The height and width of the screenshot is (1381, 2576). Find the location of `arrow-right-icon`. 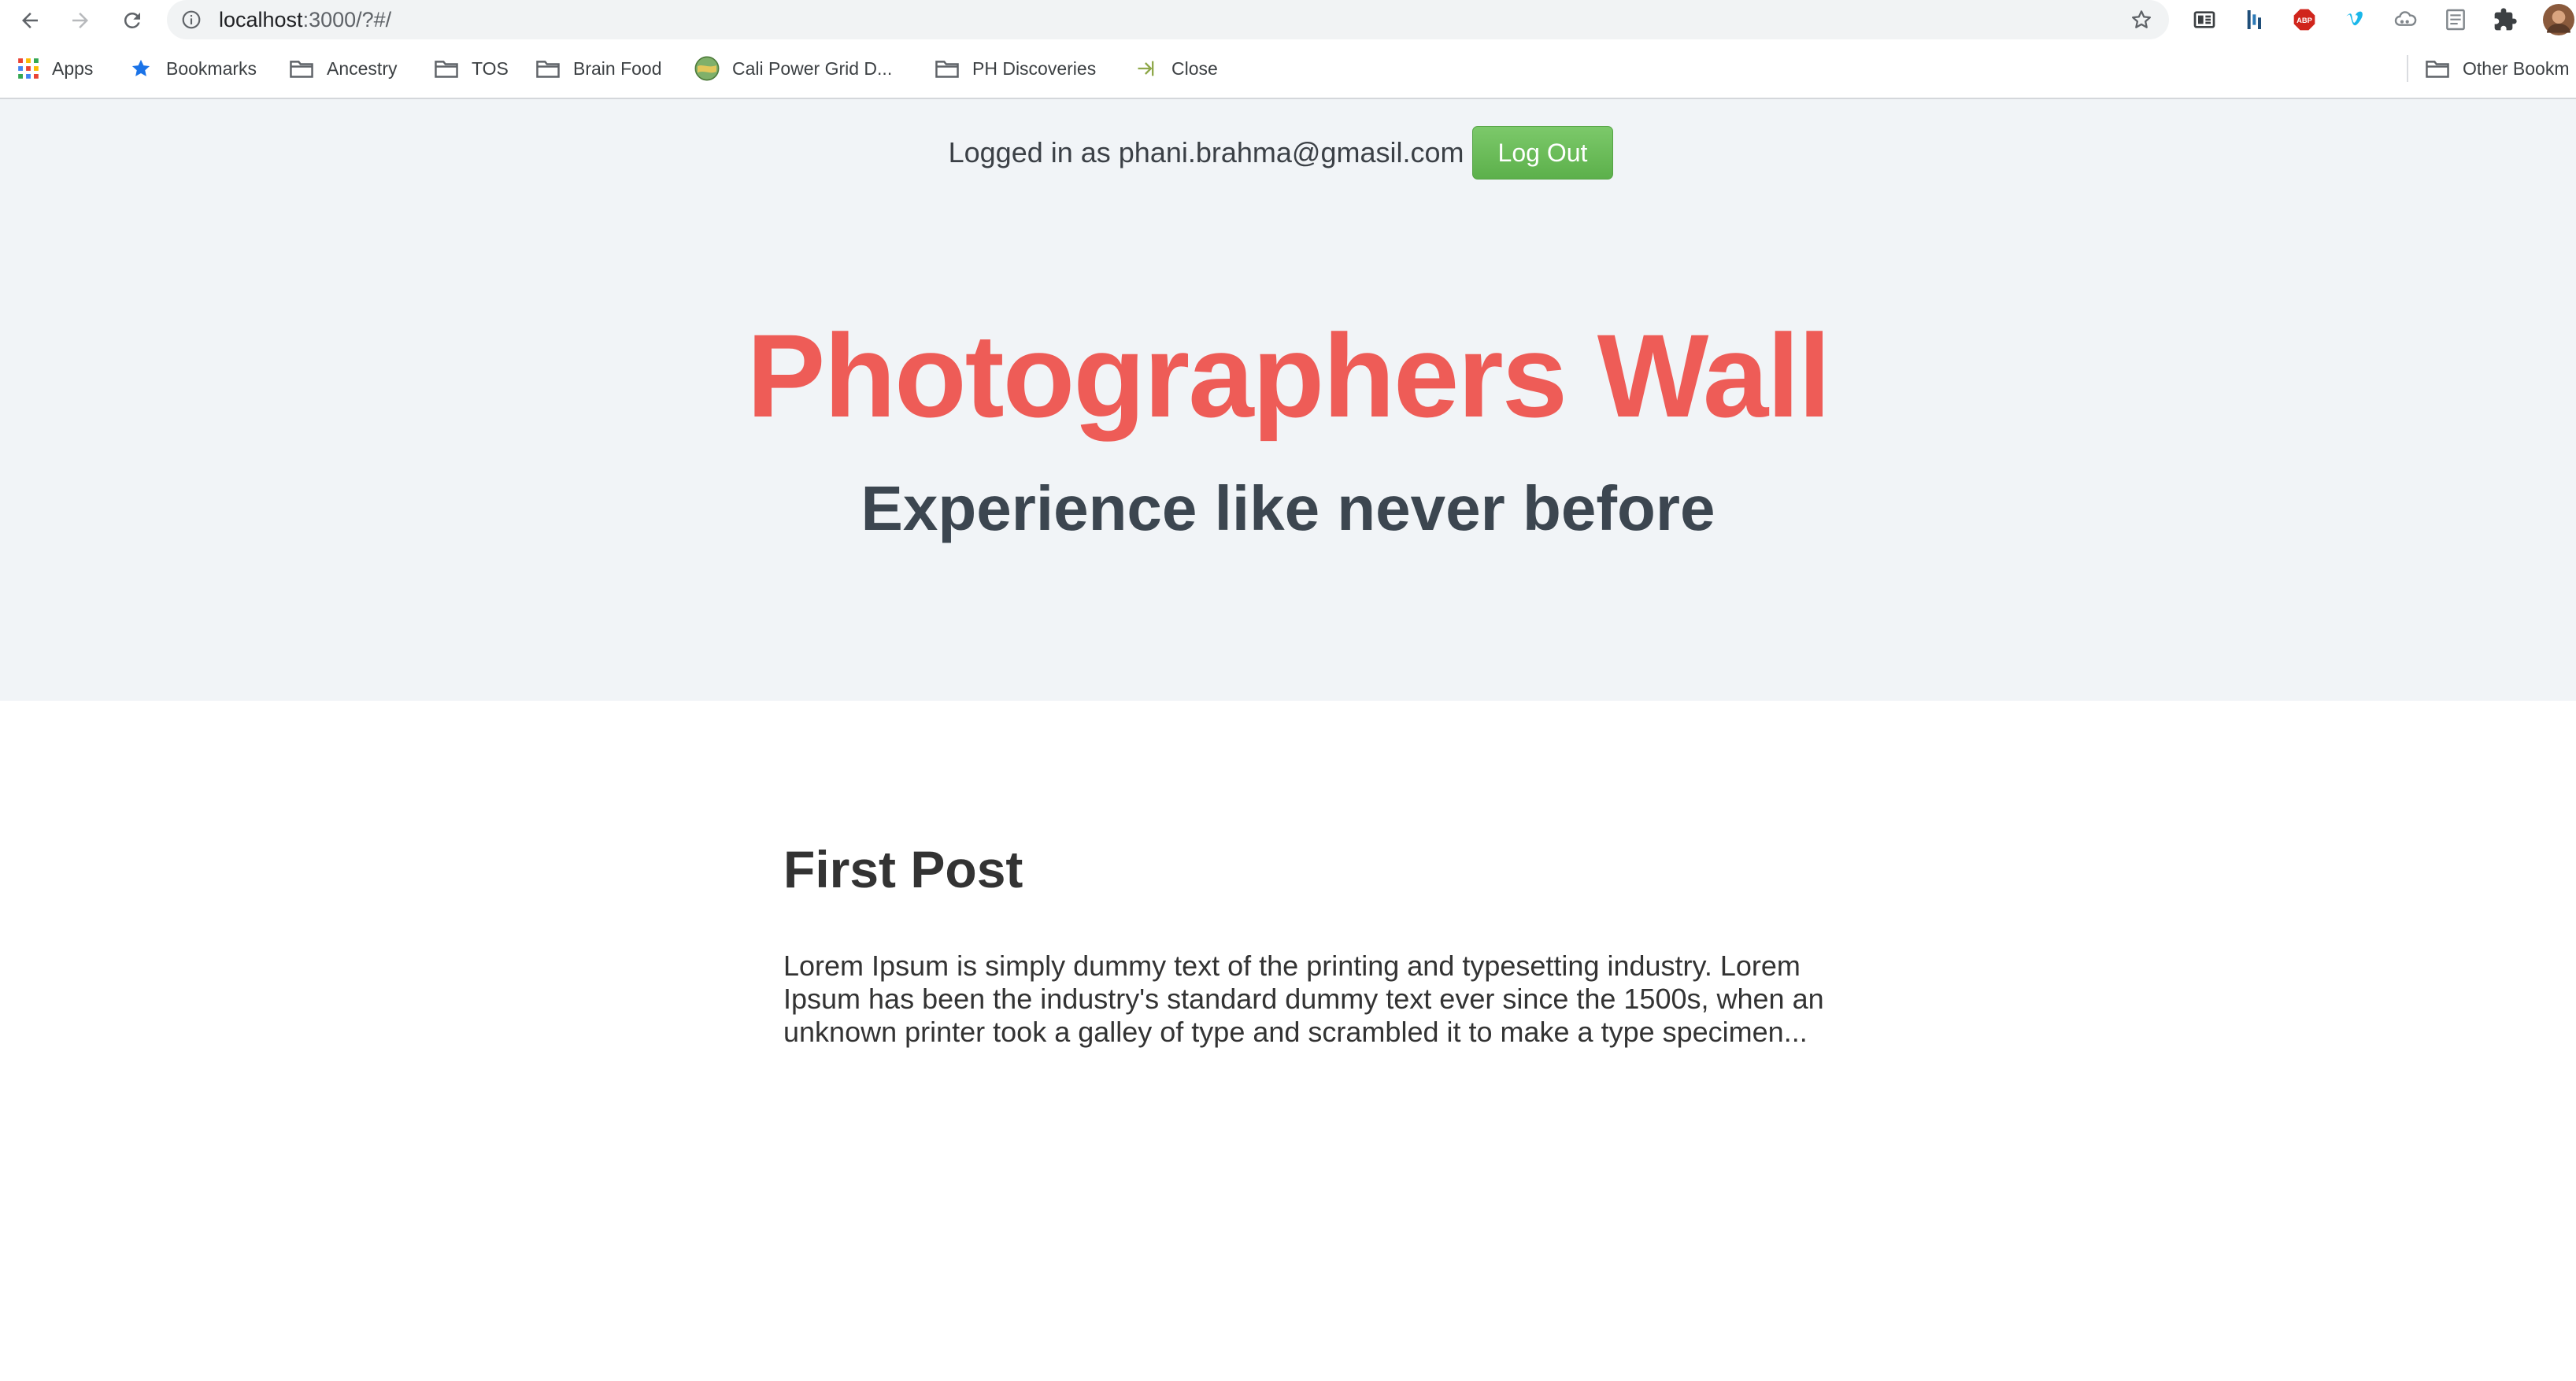

arrow-right-icon is located at coordinates (80, 20).